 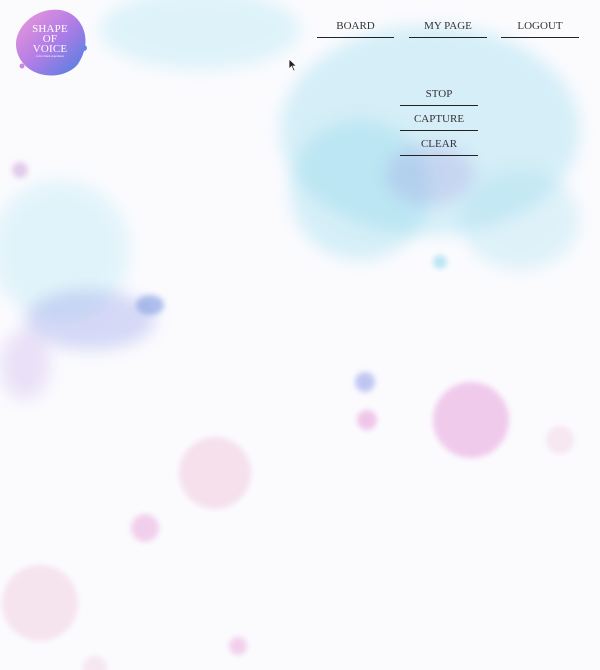 I want to click on nav-mypage-link: MY PAGE, so click(x=448, y=29).